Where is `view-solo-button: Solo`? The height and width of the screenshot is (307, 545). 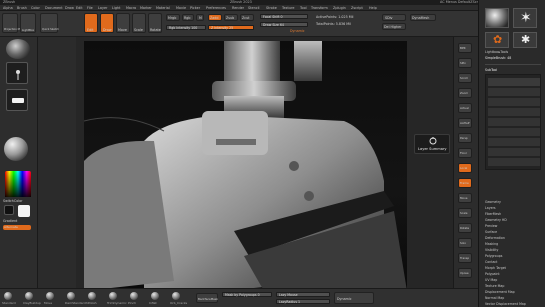 view-solo-button: Solo is located at coordinates (465, 243).